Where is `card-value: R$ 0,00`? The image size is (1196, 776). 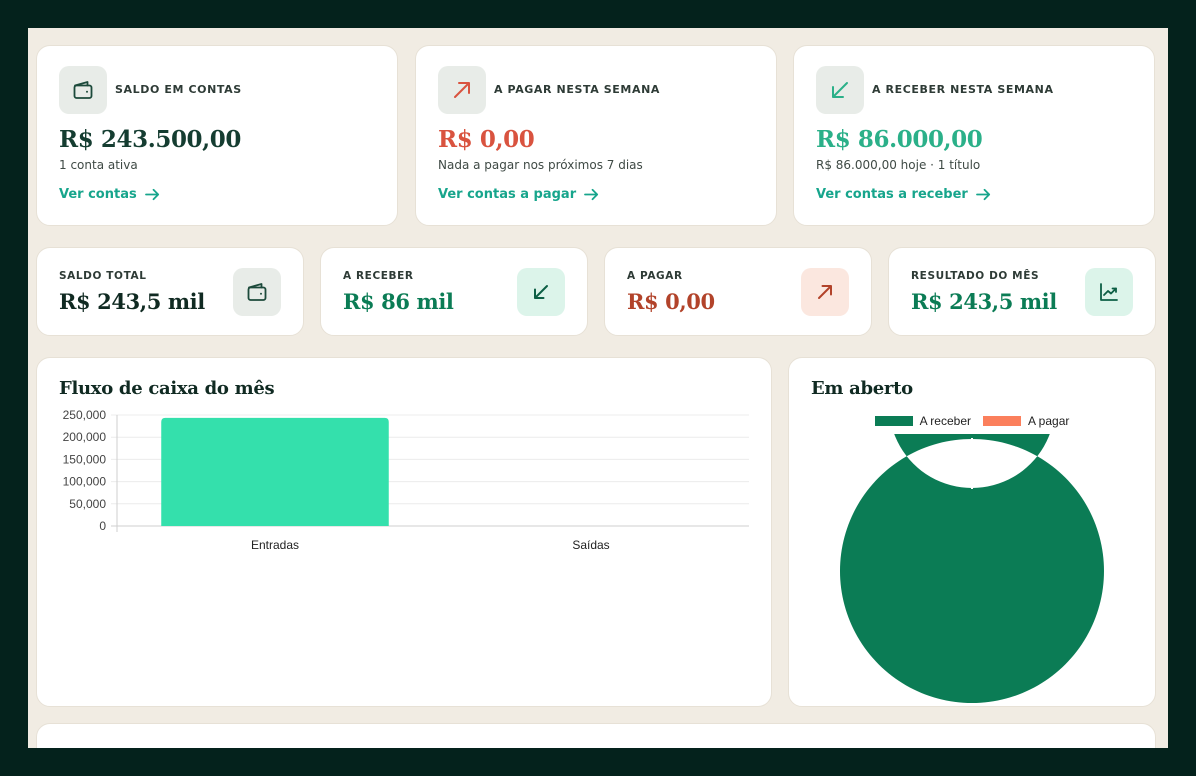 card-value: R$ 0,00 is located at coordinates (486, 139).